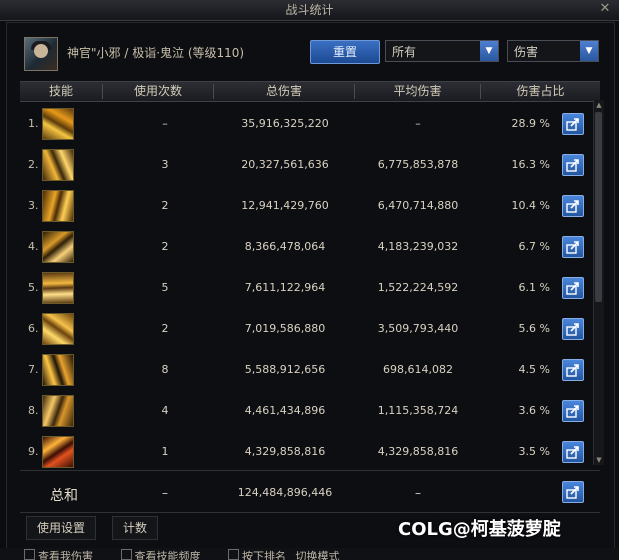  Describe the element at coordinates (33, 287) in the screenshot. I see `rank-number: 5.` at that location.